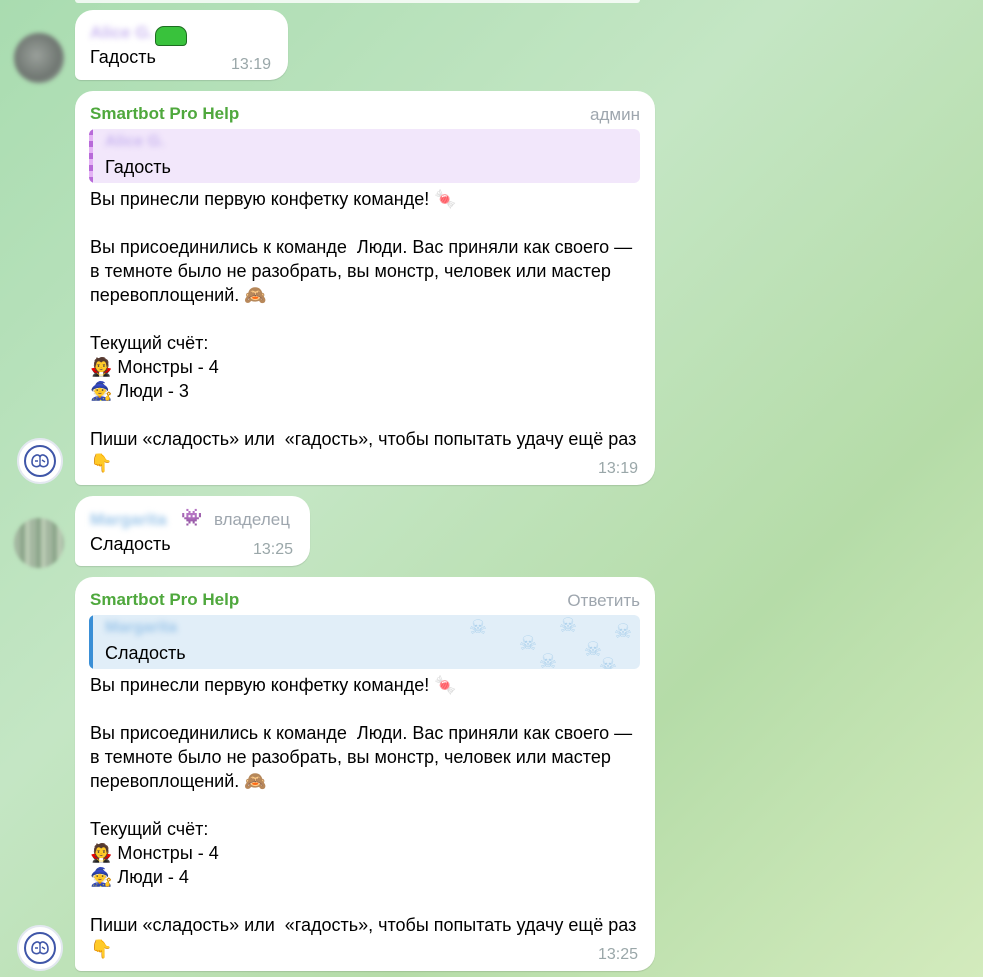 This screenshot has height=977, width=983. Describe the element at coordinates (171, 36) in the screenshot. I see `green-cat-emoji-icon` at that location.